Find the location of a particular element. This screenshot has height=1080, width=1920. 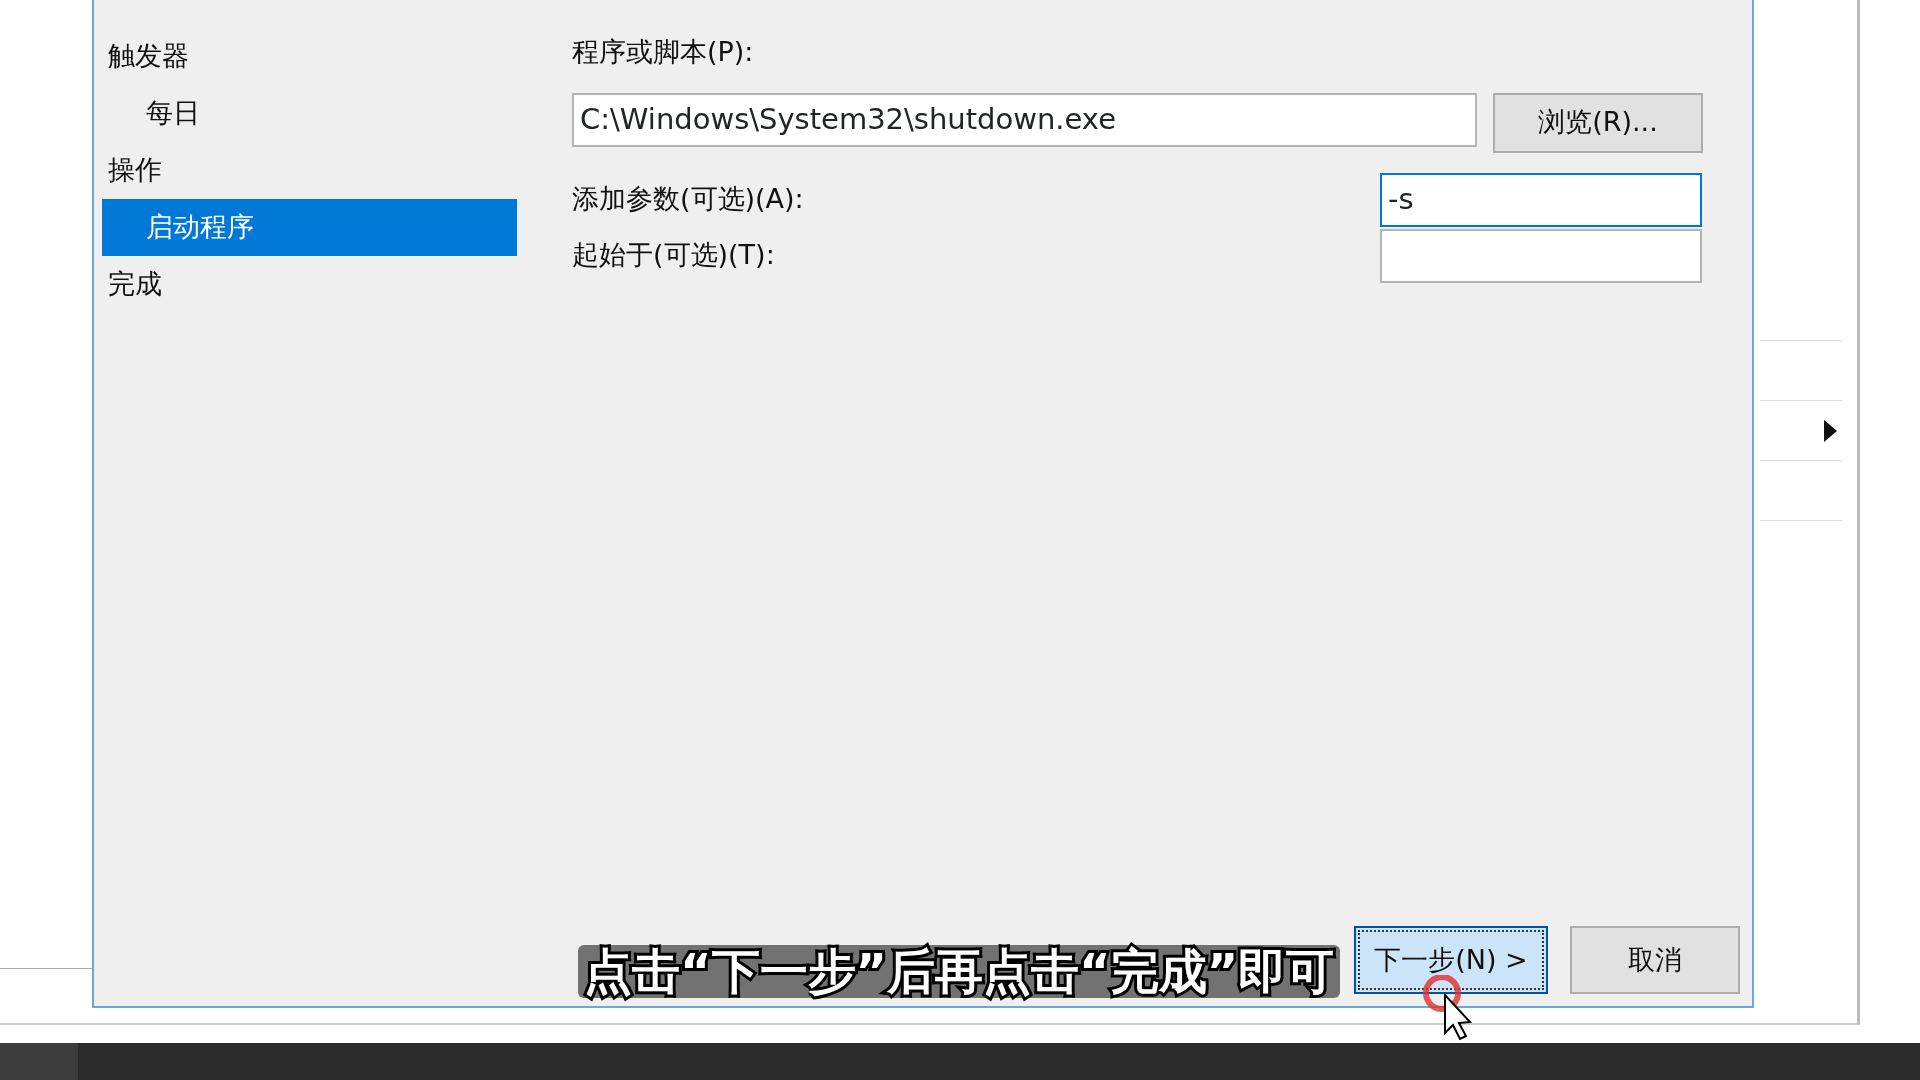

next-button: 下一步(N) > is located at coordinates (1451, 960).